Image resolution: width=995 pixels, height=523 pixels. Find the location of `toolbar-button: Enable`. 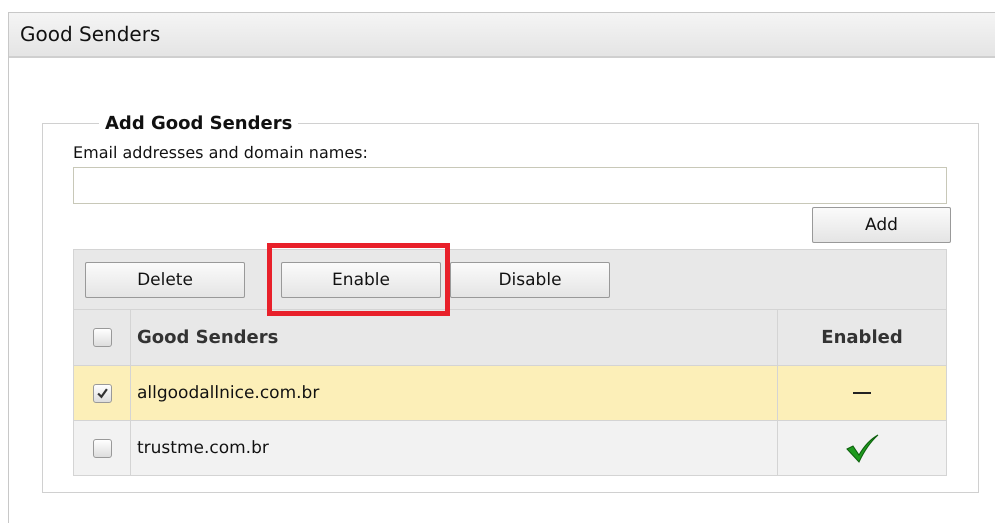

toolbar-button: Enable is located at coordinates (361, 280).